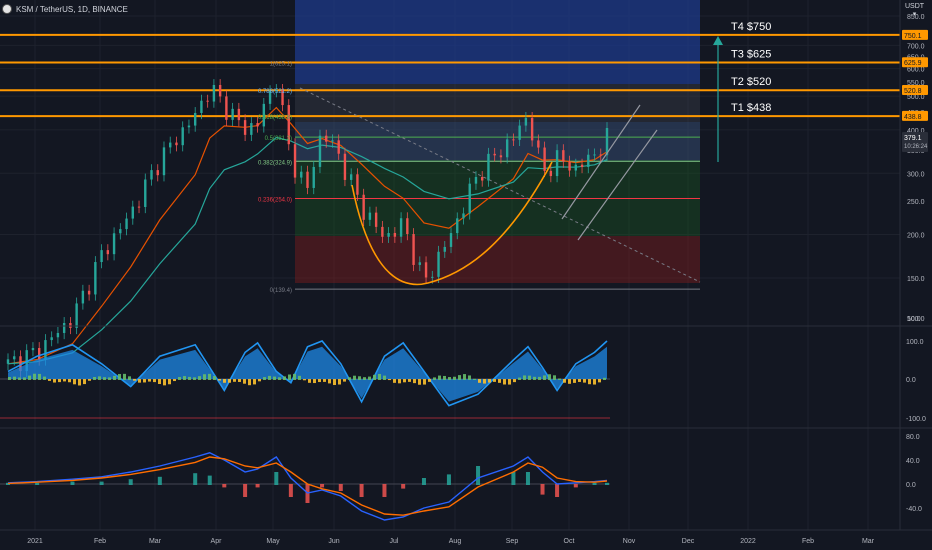 The height and width of the screenshot is (550, 932). Describe the element at coordinates (455, 541) in the screenshot. I see `time-axis-label-7: Aug` at that location.